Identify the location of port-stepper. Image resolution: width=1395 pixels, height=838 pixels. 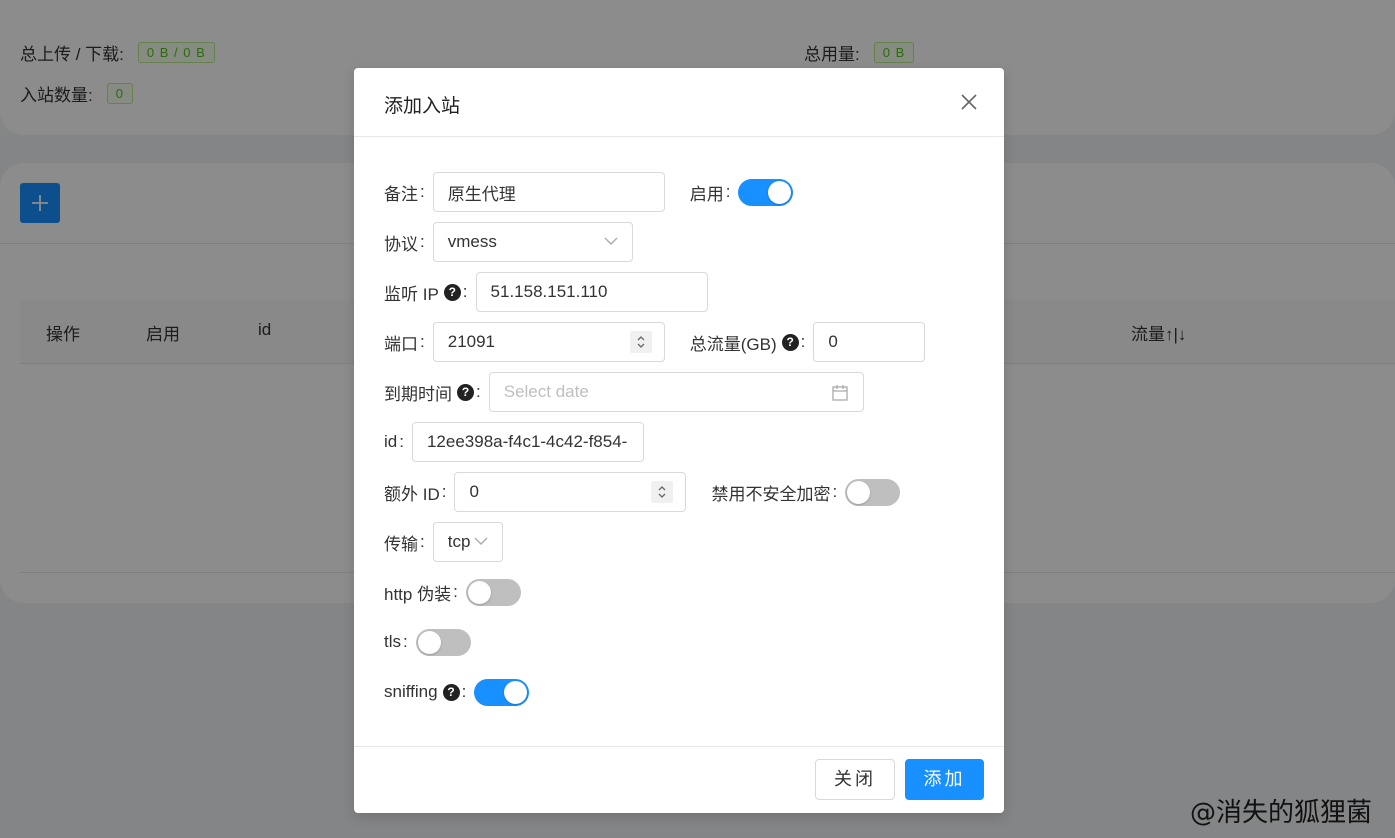
(640, 342).